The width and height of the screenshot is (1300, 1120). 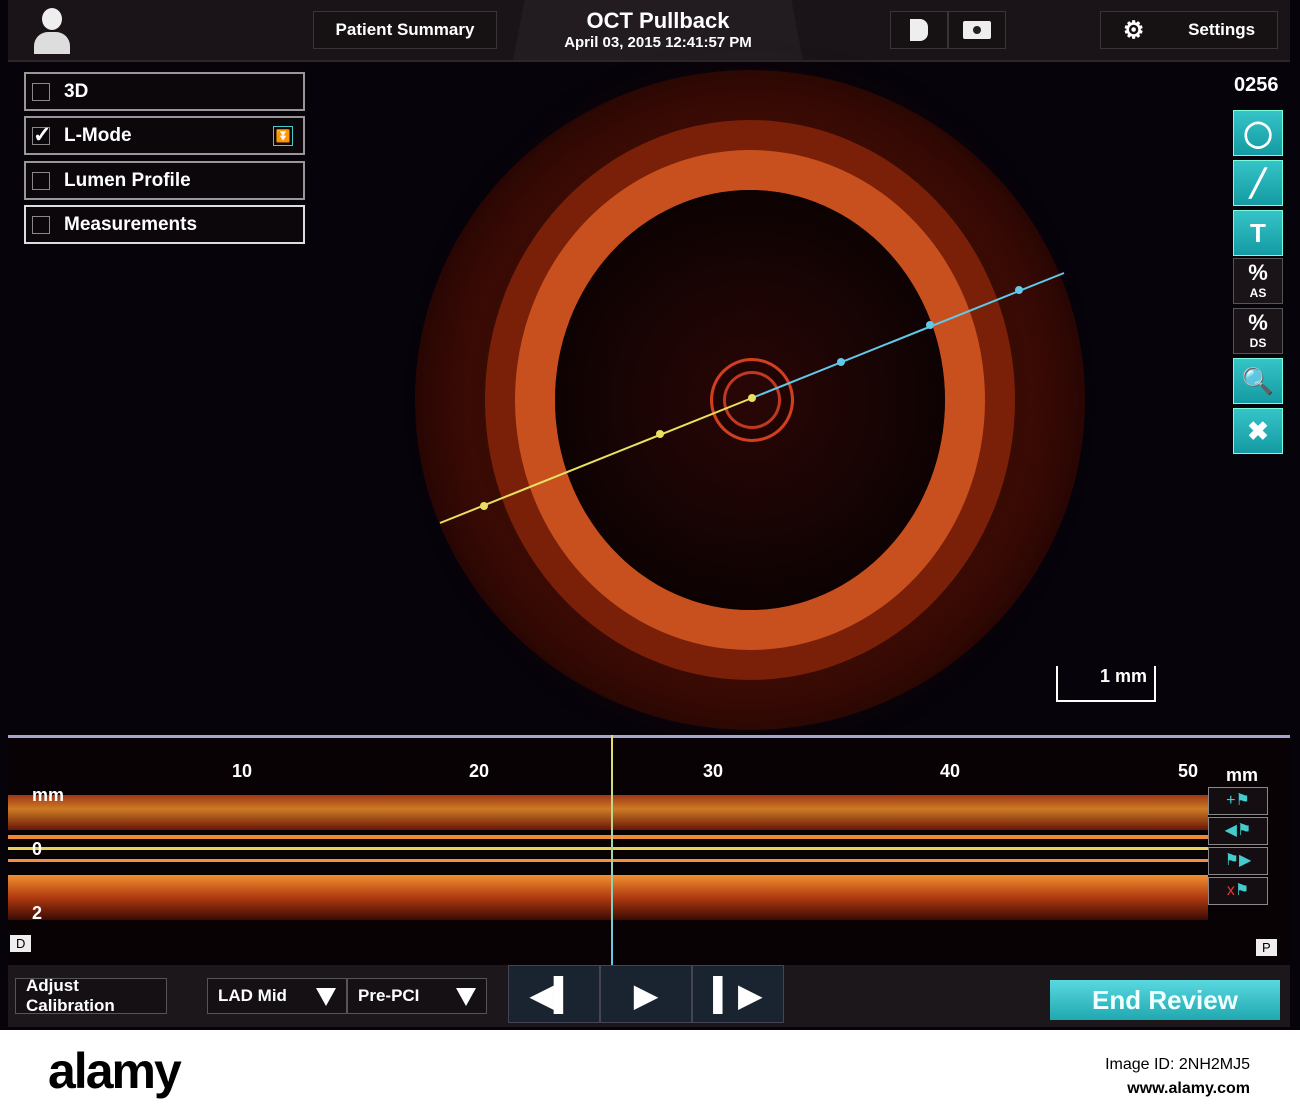 I want to click on end-review-button: End Review, so click(x=1165, y=1000).